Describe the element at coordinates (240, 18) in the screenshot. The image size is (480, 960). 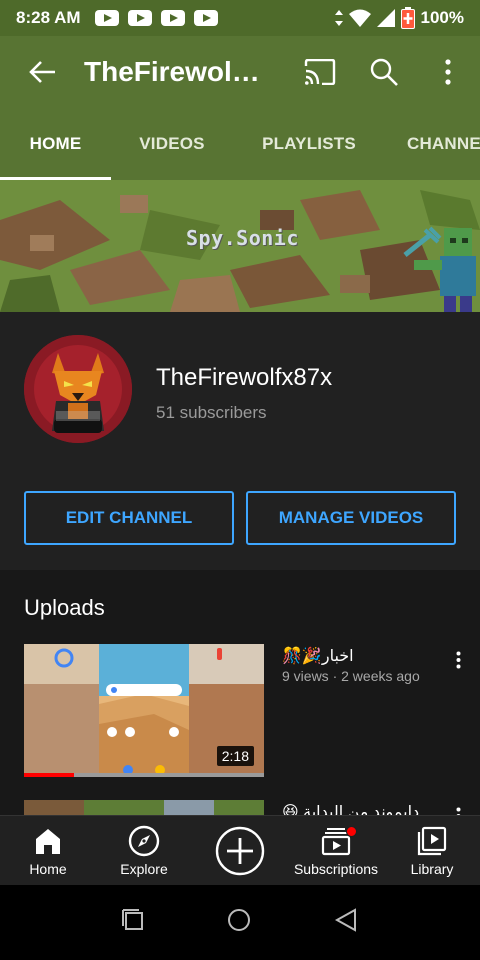
I see `status-bar: 8:28 AM 100%` at that location.